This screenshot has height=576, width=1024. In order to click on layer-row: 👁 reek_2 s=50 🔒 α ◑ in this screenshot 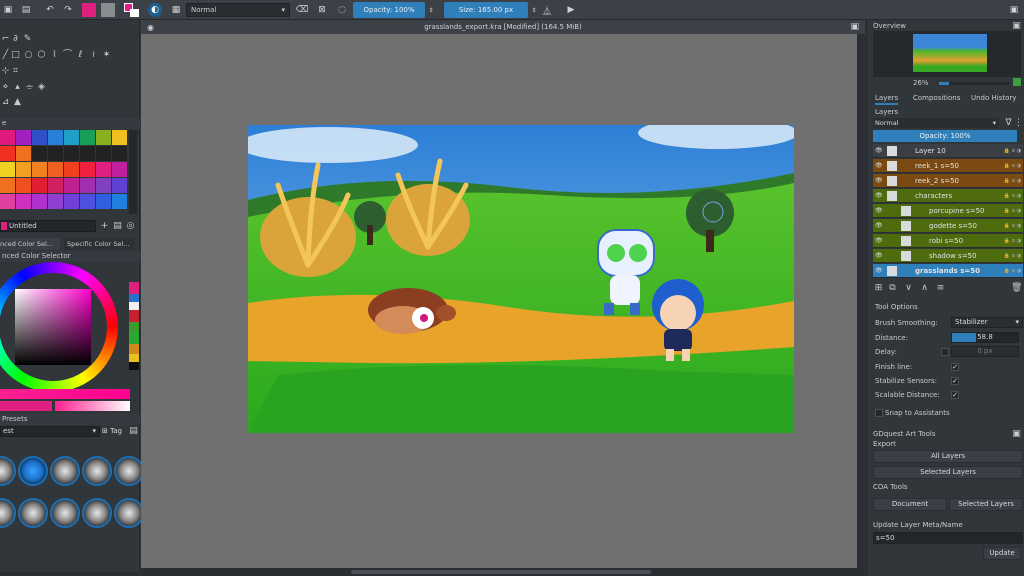, I will do `click(948, 181)`.